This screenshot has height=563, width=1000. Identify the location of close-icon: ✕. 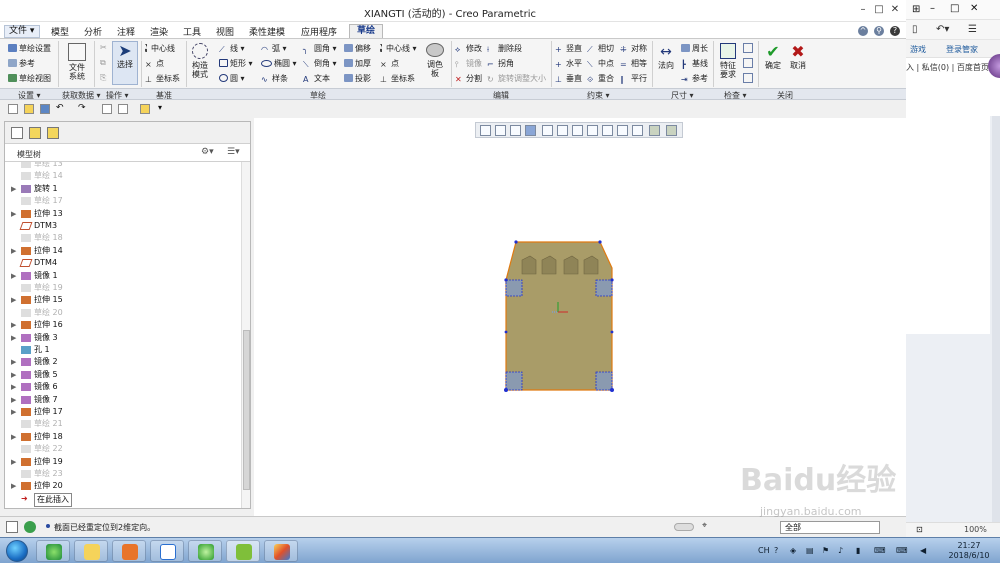
(895, 10).